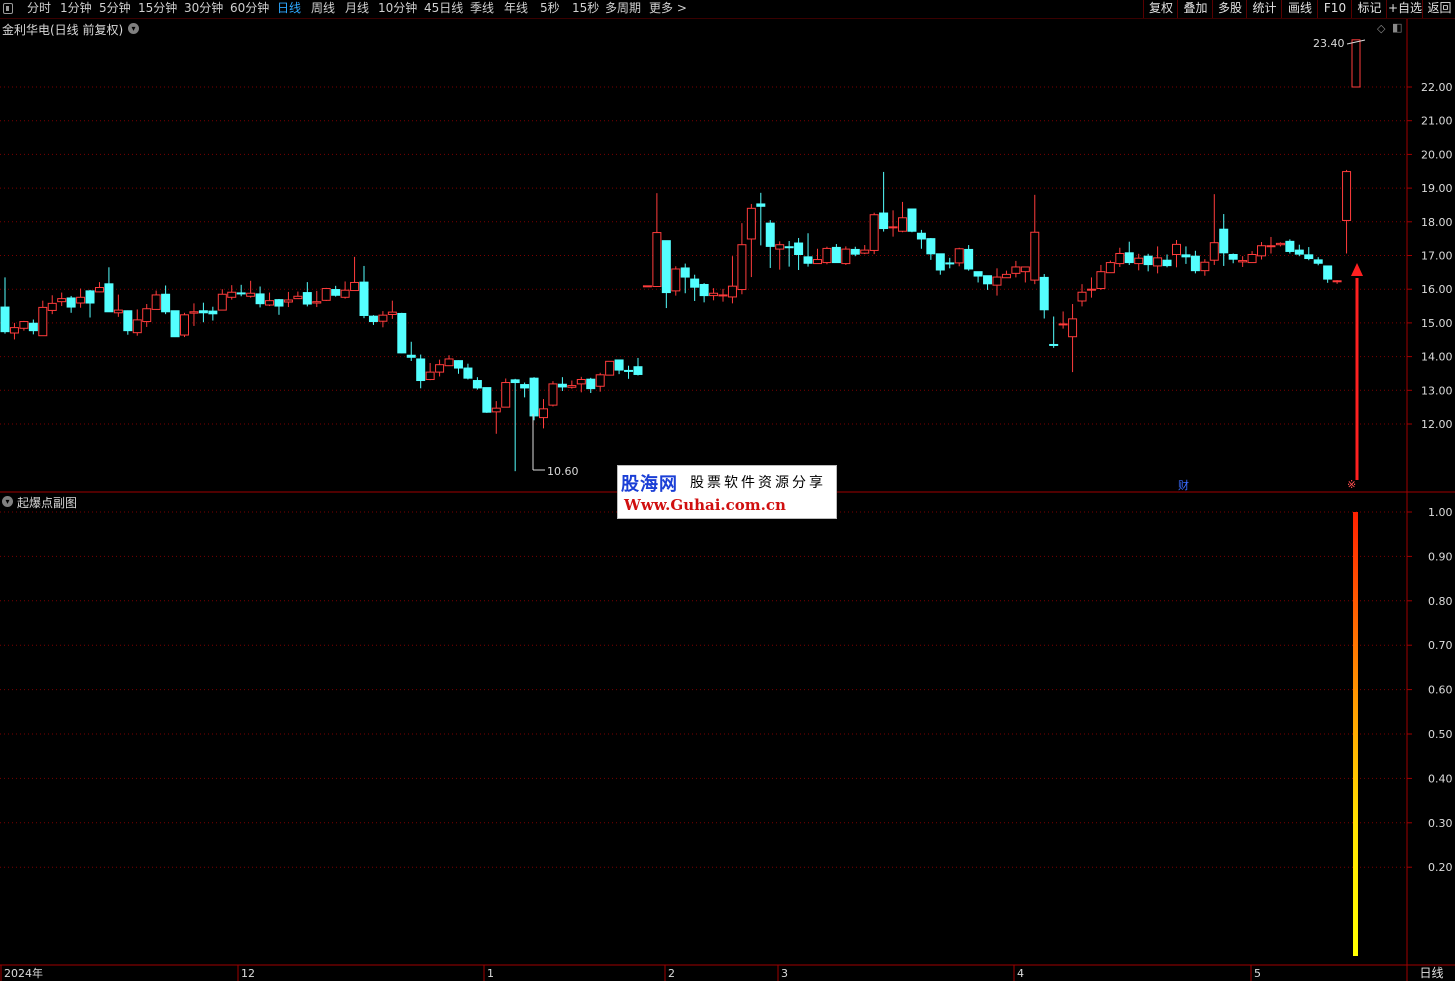 The width and height of the screenshot is (1455, 981). I want to click on main-y-label-1: 21.00, so click(1437, 121).